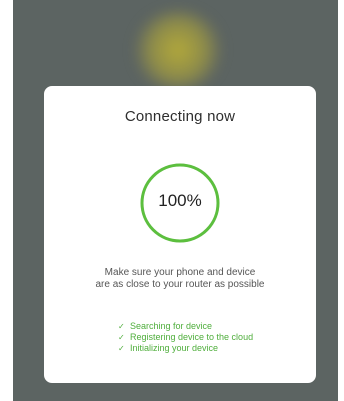  Describe the element at coordinates (178, 50) in the screenshot. I see `device-light-glow` at that location.